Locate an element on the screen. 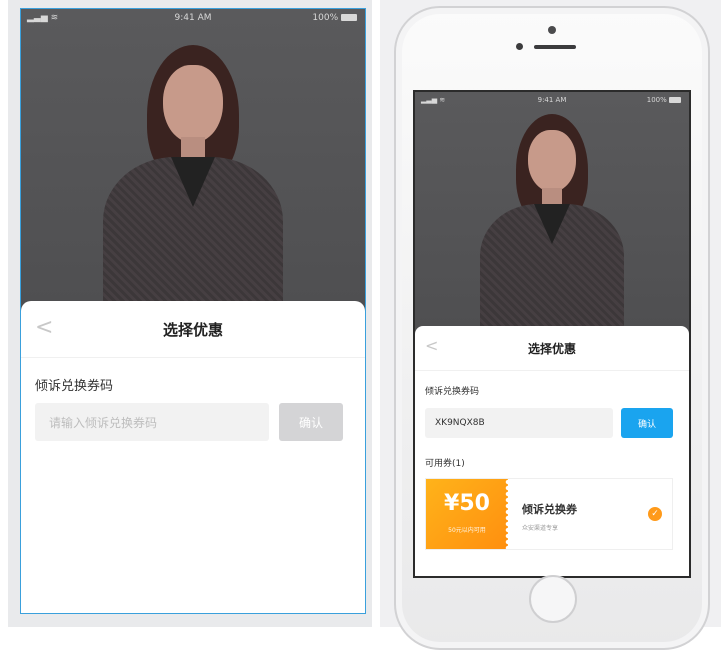 The height and width of the screenshot is (650, 721). coupon-subtitle: 众安渠道专享 is located at coordinates (540, 528).